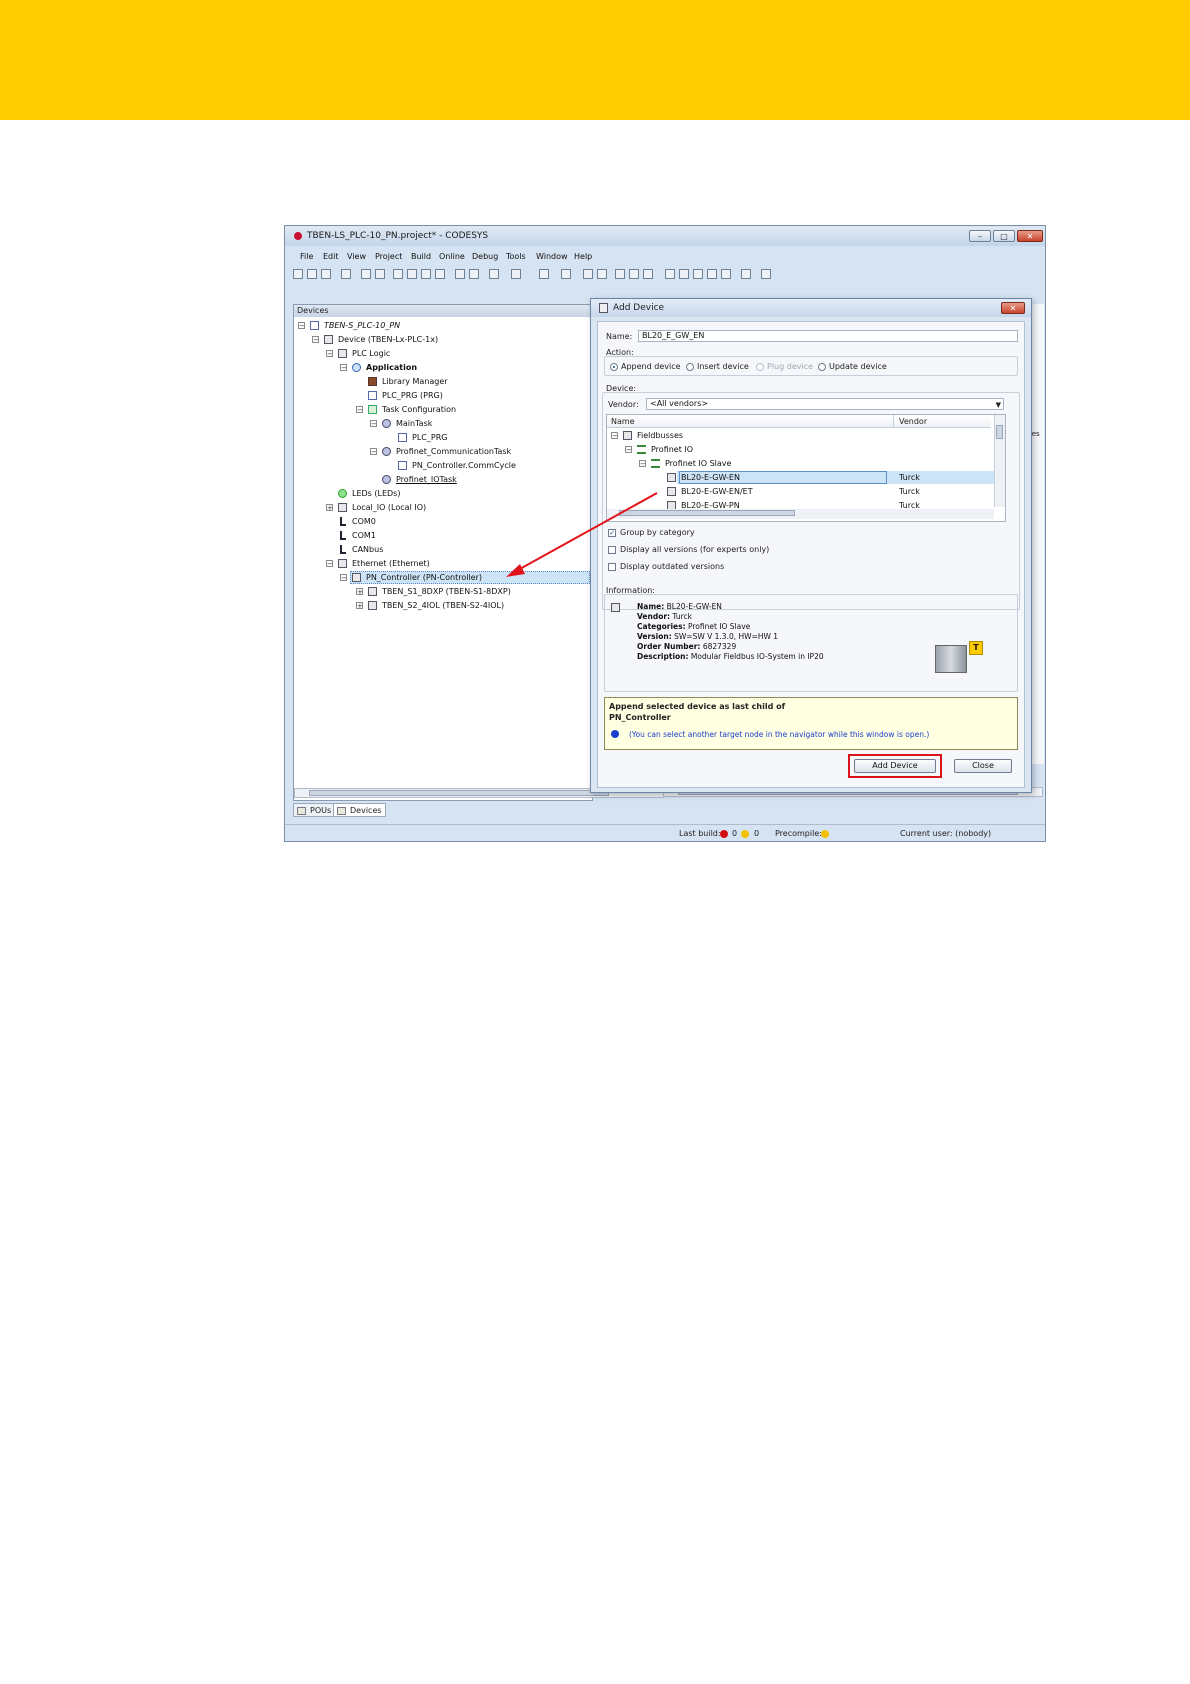  What do you see at coordinates (544, 274) in the screenshot?
I see `properties-icon` at bounding box center [544, 274].